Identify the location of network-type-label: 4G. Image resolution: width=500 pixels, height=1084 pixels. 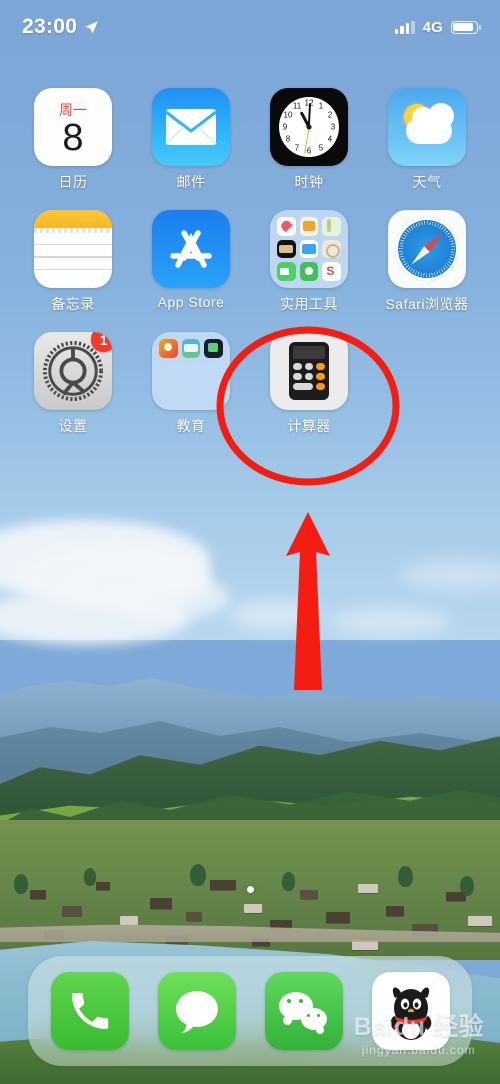
(432, 27).